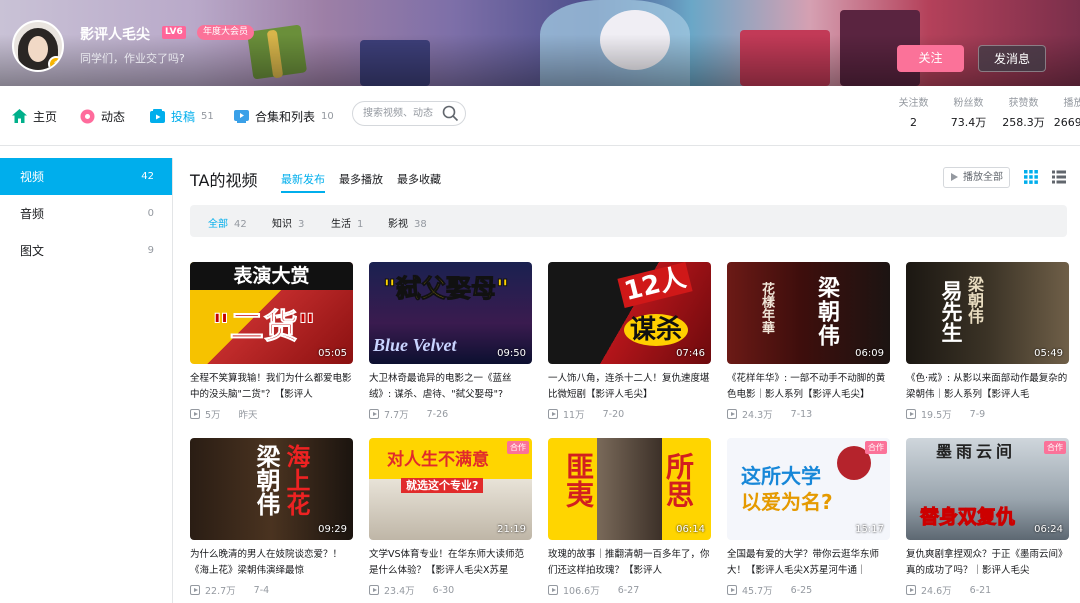 The width and height of the screenshot is (1080, 603). Describe the element at coordinates (261, 590) in the screenshot. I see `video-date: 7-4` at that location.